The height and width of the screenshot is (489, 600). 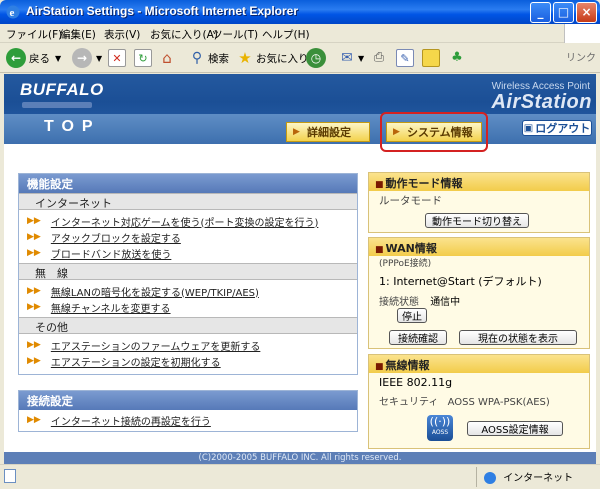 What do you see at coordinates (479, 202) in the screenshot?
I see `mode-panel: ■ 動作モード情報 ルータモード 動作モード切り替え` at bounding box center [479, 202].